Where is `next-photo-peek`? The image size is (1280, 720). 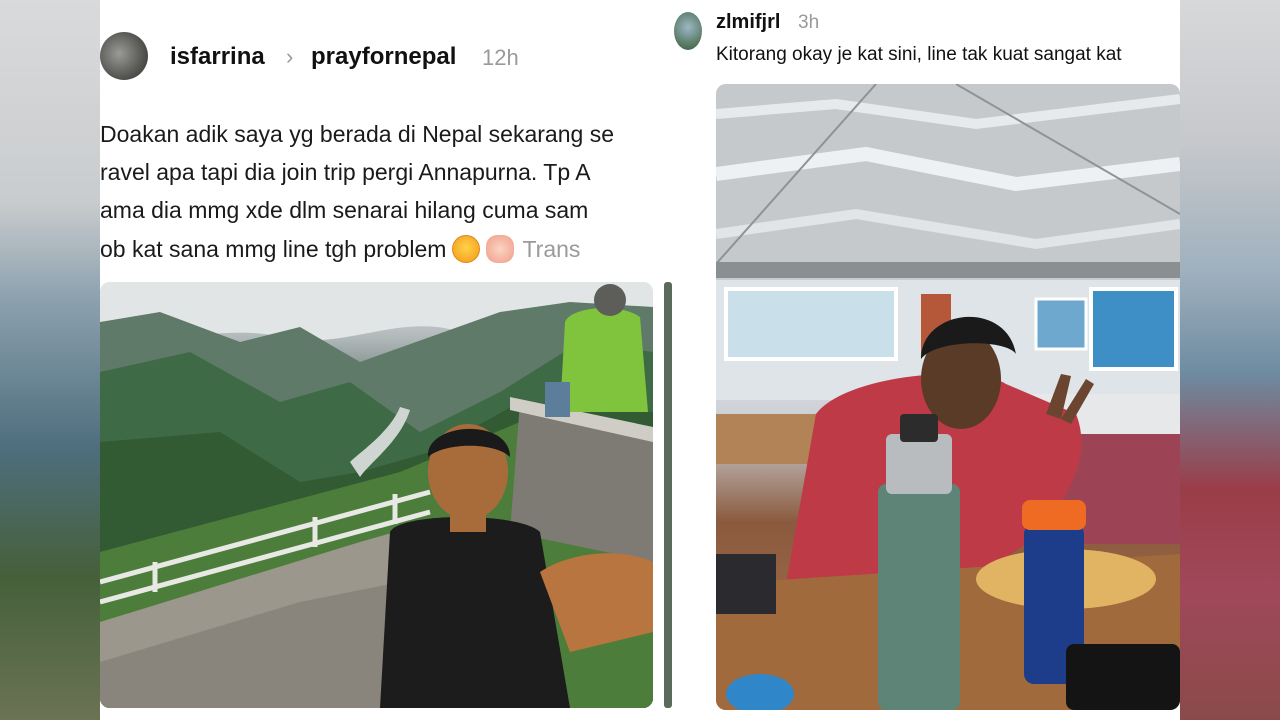 next-photo-peek is located at coordinates (668, 495).